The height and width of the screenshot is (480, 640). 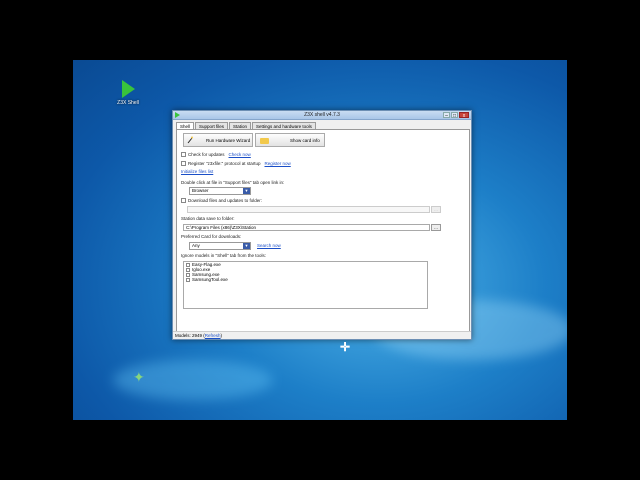 What do you see at coordinates (345, 347) in the screenshot?
I see `crosshair-cursor-icon: ✛` at bounding box center [345, 347].